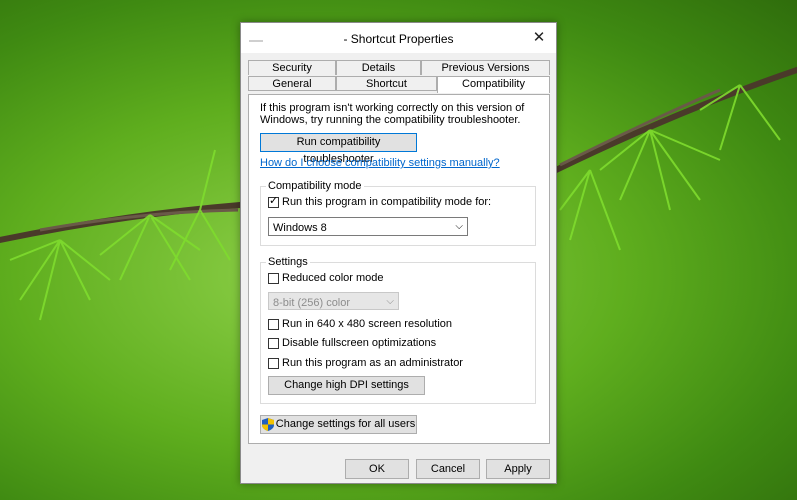 This screenshot has width=797, height=500. I want to click on tab-previous-versions: Previous Versions, so click(485, 67).